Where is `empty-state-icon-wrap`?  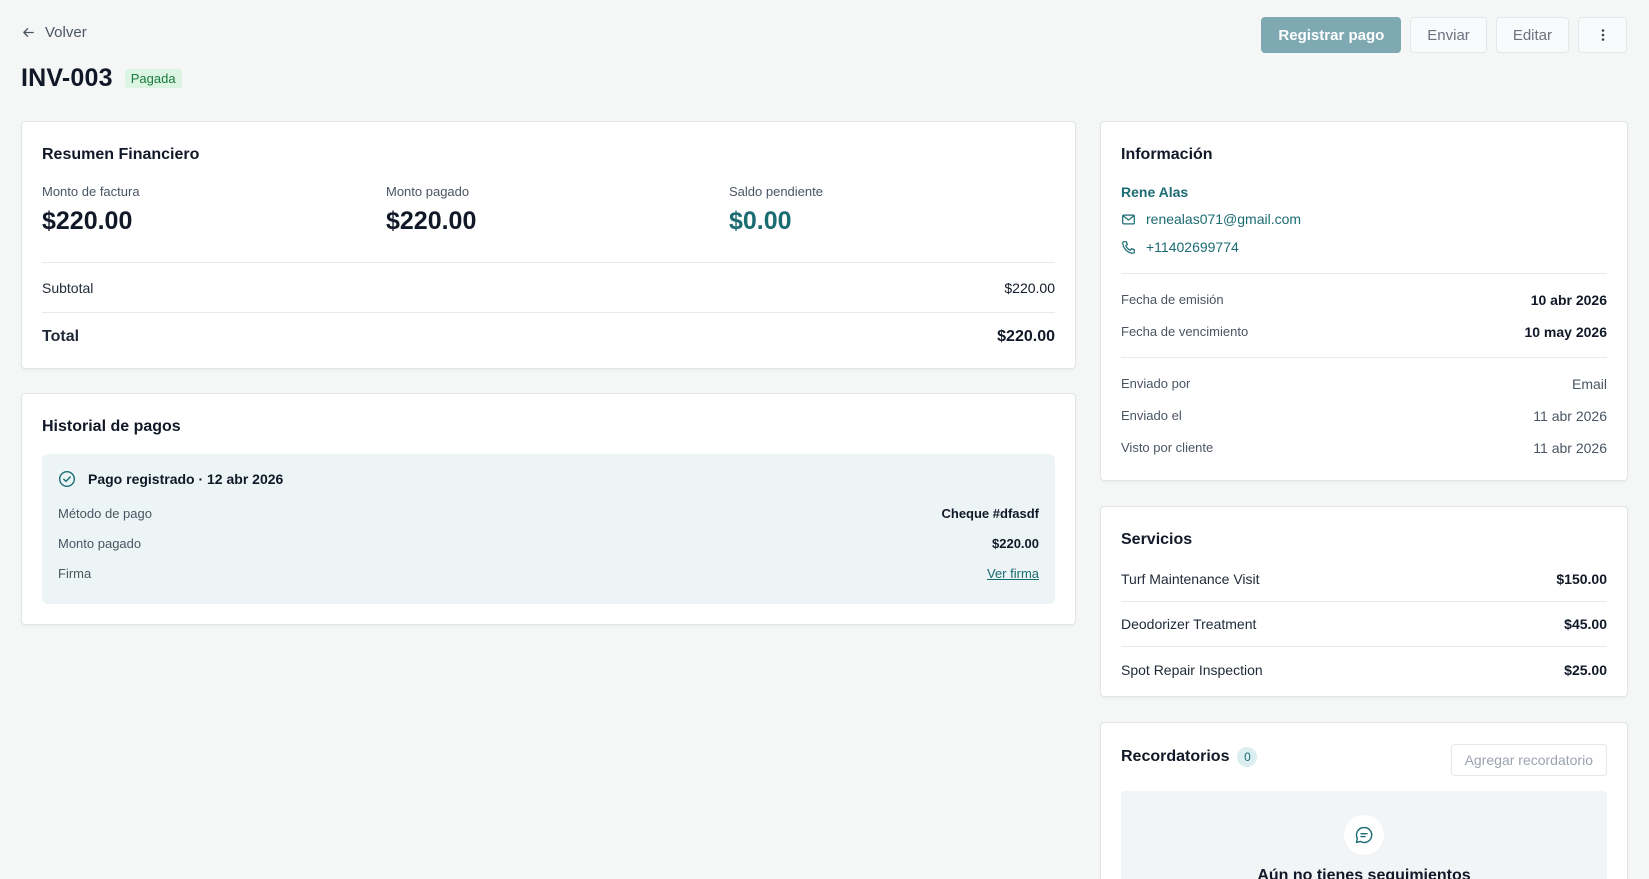
empty-state-icon-wrap is located at coordinates (1364, 835).